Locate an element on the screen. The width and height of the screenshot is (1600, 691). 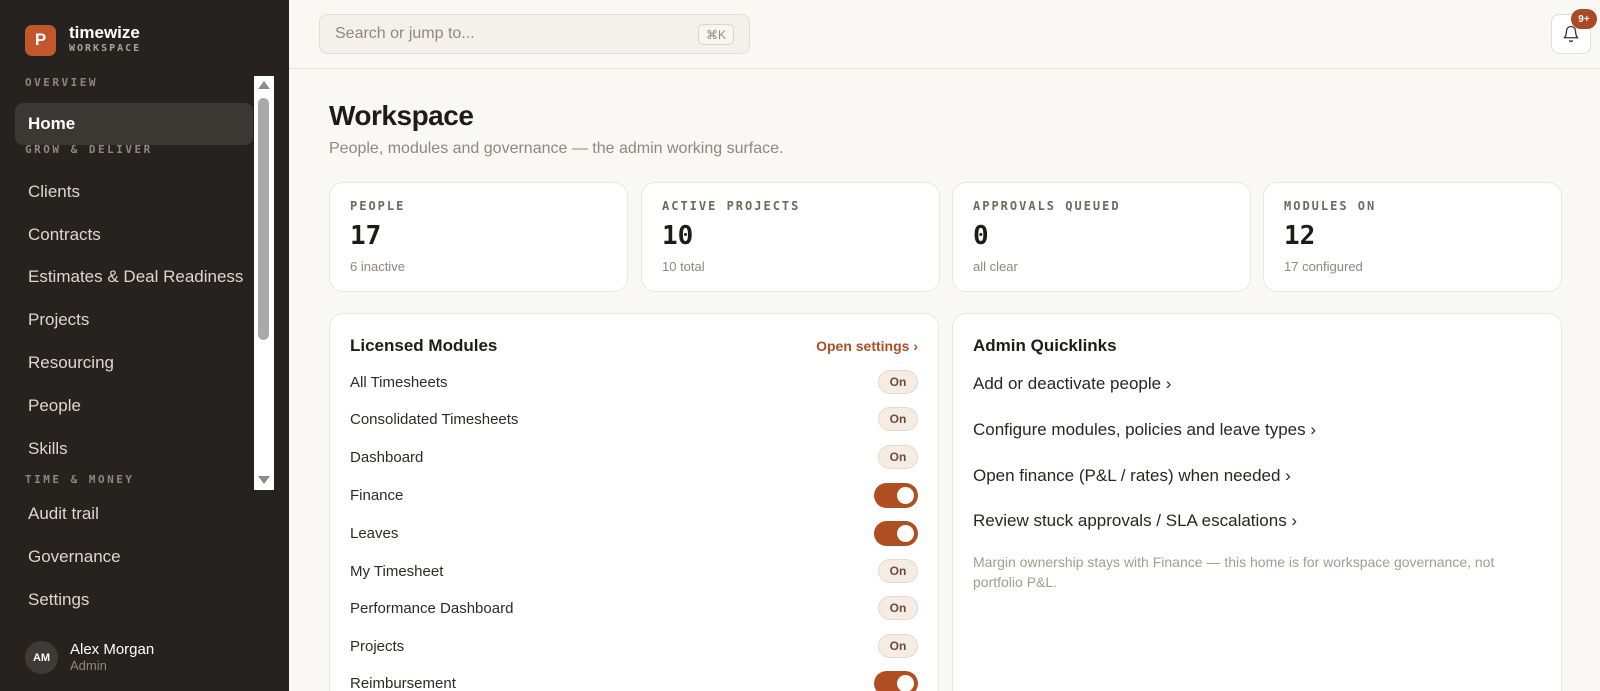
sidebar-item-people: People is located at coordinates (134, 406).